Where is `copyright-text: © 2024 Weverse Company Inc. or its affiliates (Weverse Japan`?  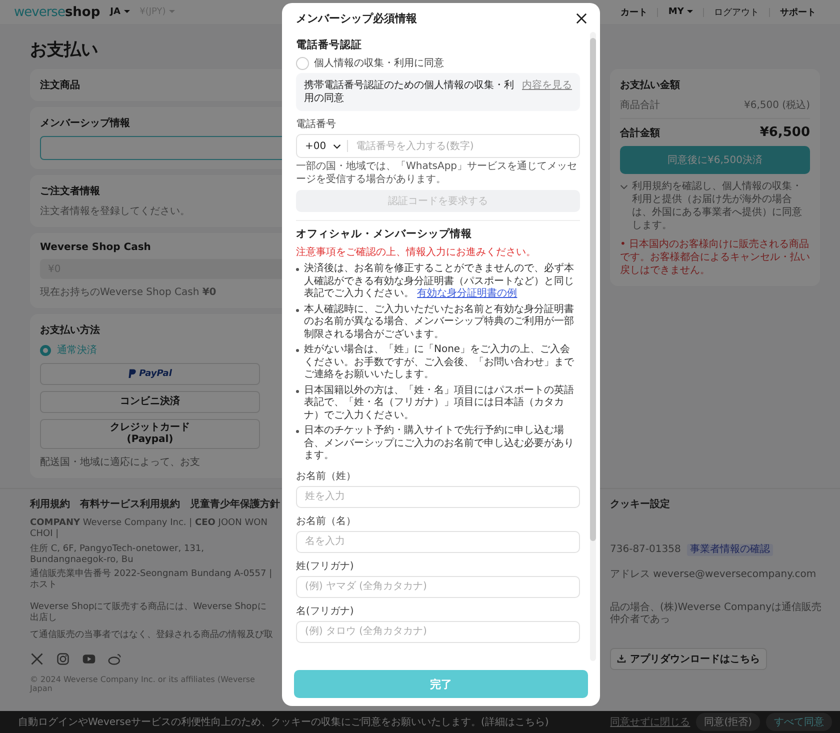 copyright-text: © 2024 Weverse Company Inc. or its affiliates (Weverse Japan is located at coordinates (143, 683).